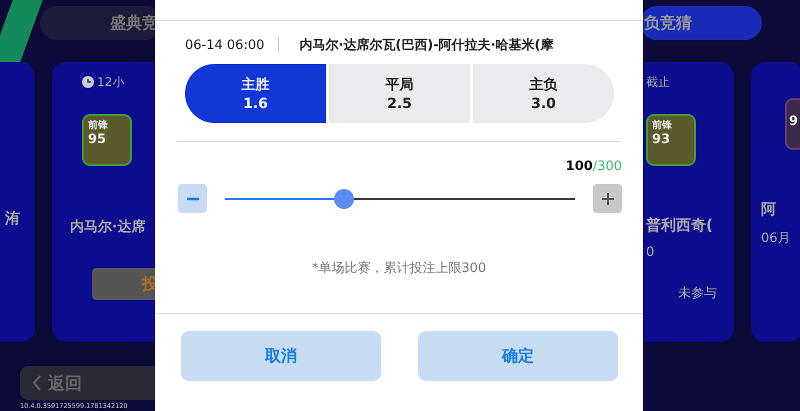 The image size is (800, 411). Describe the element at coordinates (651, 252) in the screenshot. I see `match-date: 0` at that location.